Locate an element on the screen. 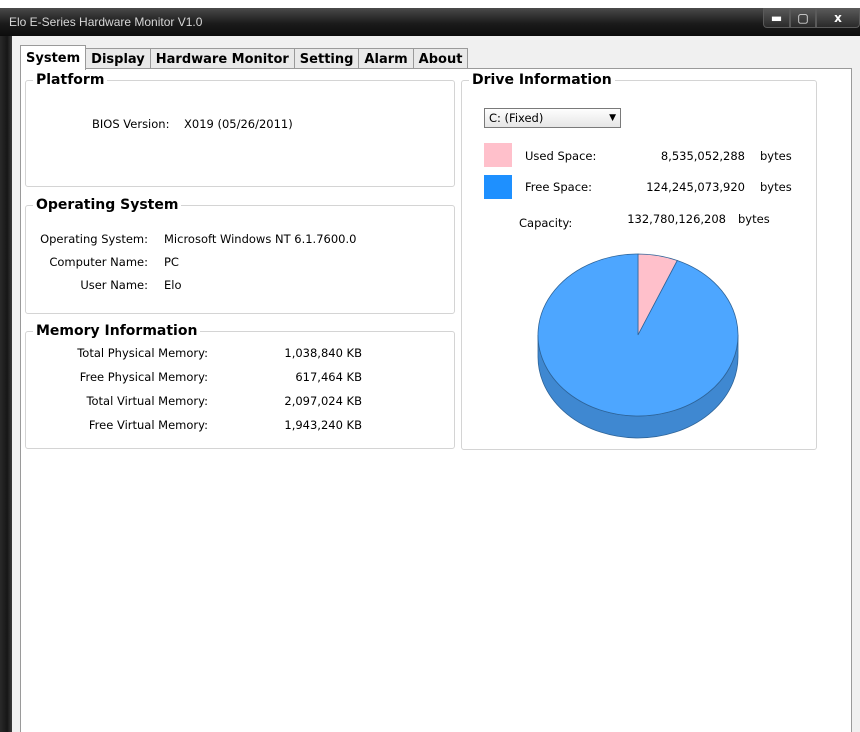 This screenshot has width=860, height=732. computer-name-value: PC is located at coordinates (171, 262).